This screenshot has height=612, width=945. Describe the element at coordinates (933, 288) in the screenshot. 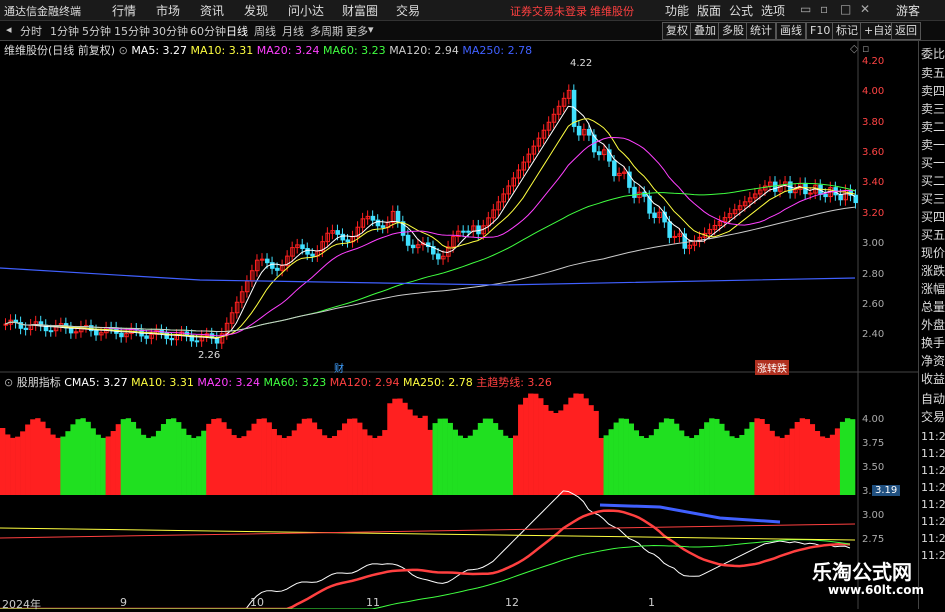

I see `side-item: 涨幅` at that location.